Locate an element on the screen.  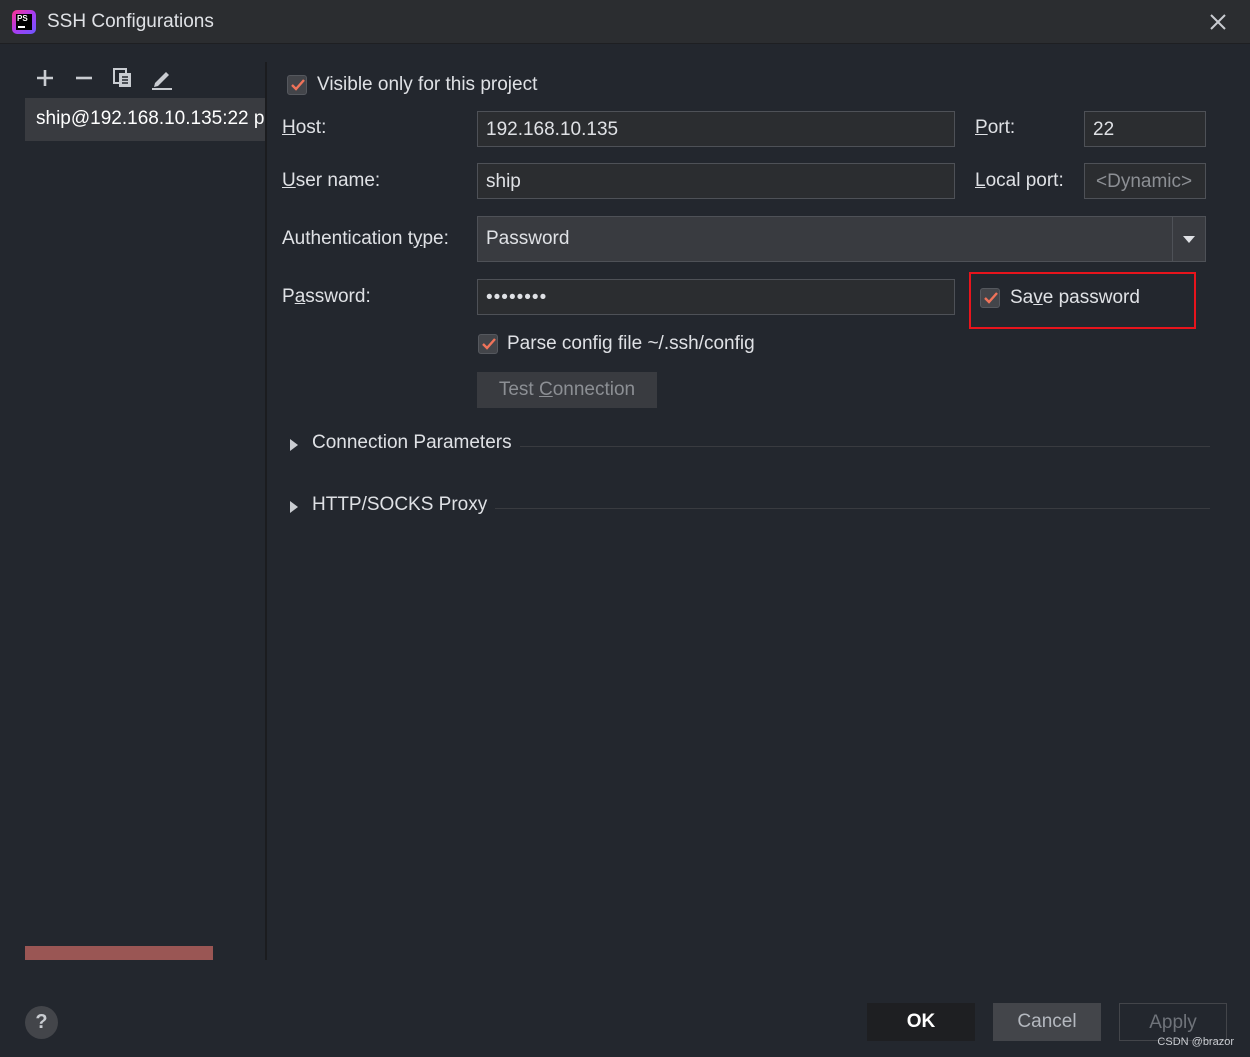
scroll-marker is located at coordinates (119, 953).